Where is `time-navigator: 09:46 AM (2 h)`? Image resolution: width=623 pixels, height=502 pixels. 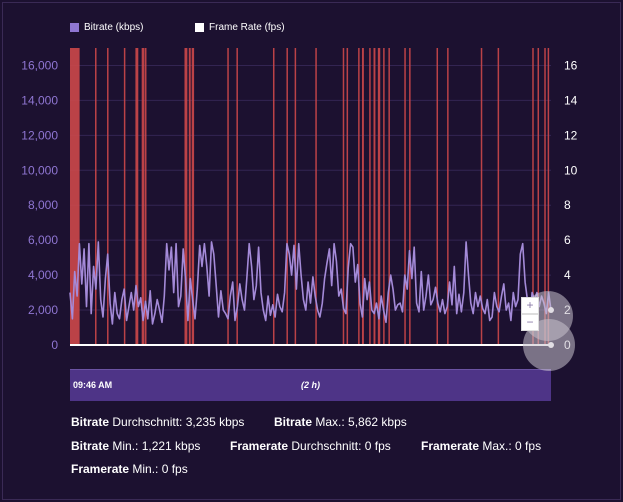
time-navigator: 09:46 AM (2 h) is located at coordinates (310, 385).